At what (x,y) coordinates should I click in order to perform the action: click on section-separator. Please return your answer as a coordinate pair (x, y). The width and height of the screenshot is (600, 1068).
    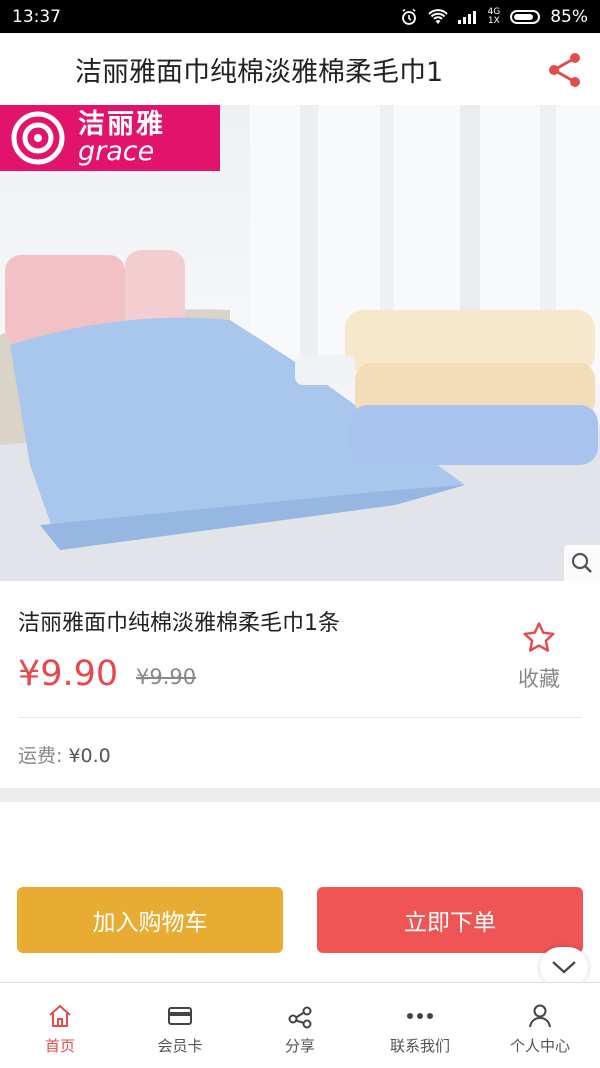
    Looking at the image, I should click on (300, 795).